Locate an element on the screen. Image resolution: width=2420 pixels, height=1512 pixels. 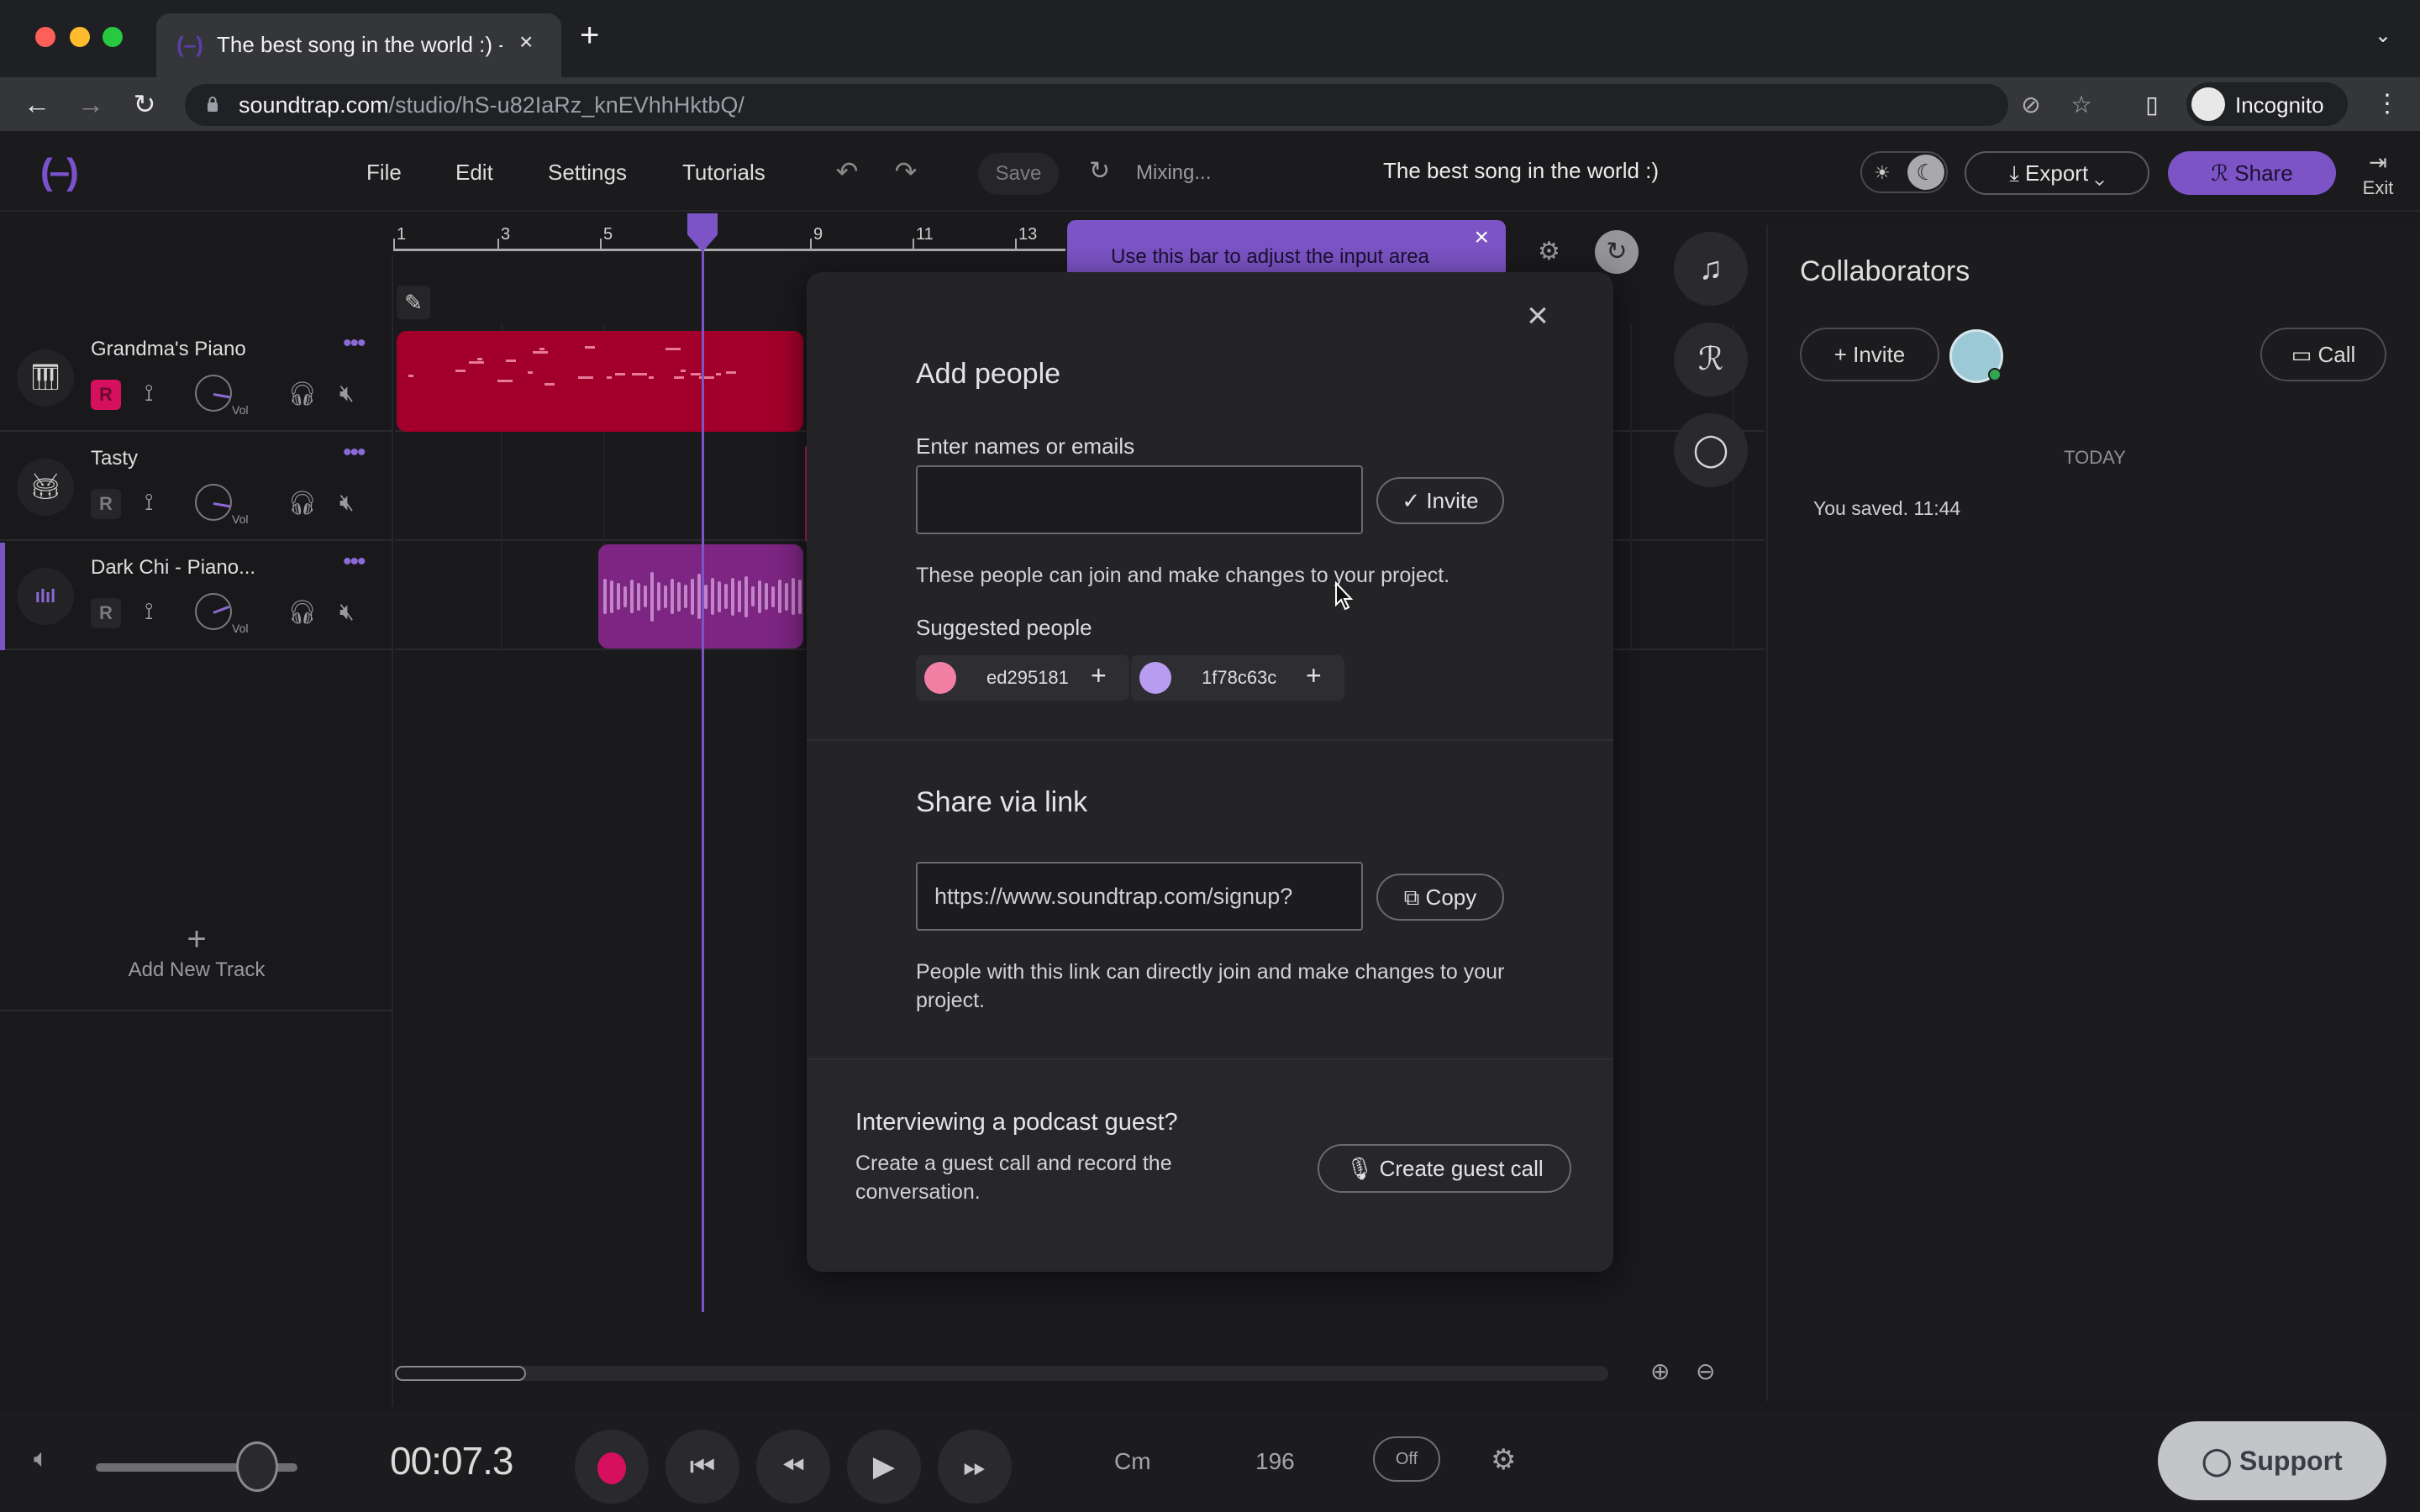
support-button: ◯ Support is located at coordinates (2272, 1460).